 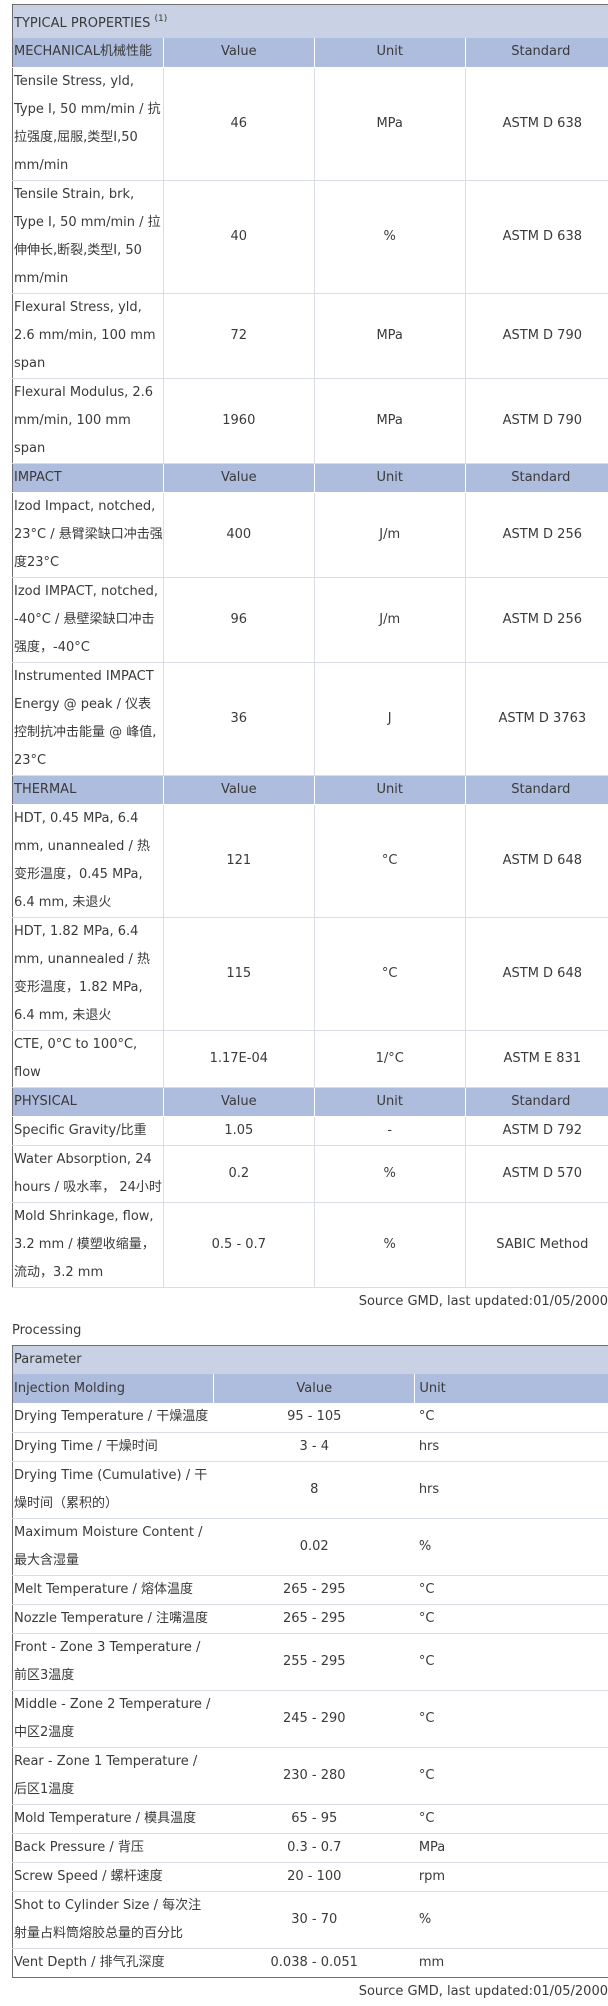 What do you see at coordinates (314, 1661) in the screenshot?
I see `processing-value: 255 - 295` at bounding box center [314, 1661].